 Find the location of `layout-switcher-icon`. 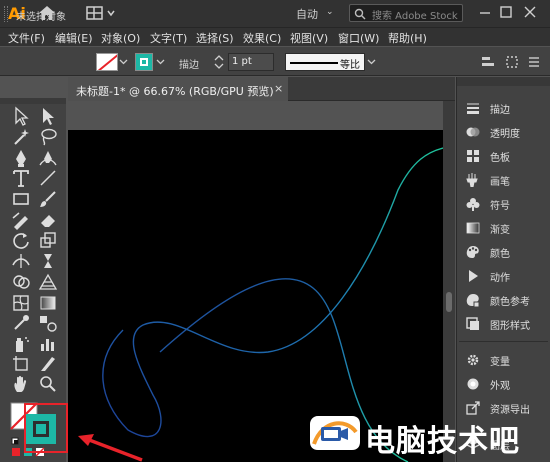

layout-switcher-icon is located at coordinates (102, 13).